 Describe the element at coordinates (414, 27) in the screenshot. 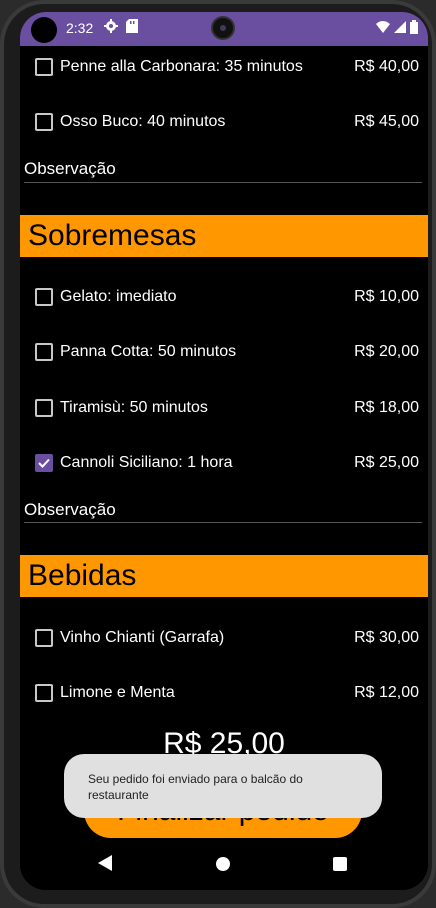

I see `battery-icon` at that location.